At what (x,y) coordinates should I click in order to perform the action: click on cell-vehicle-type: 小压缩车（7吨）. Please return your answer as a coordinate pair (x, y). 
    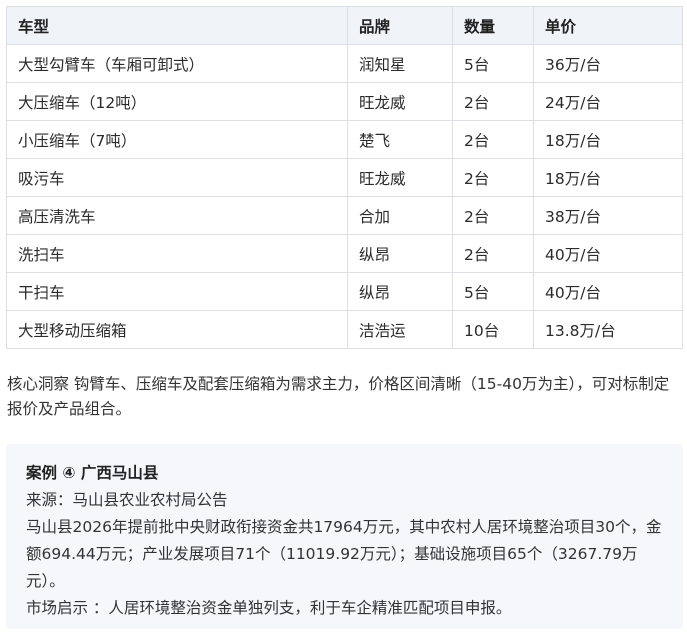
    Looking at the image, I should click on (177, 139).